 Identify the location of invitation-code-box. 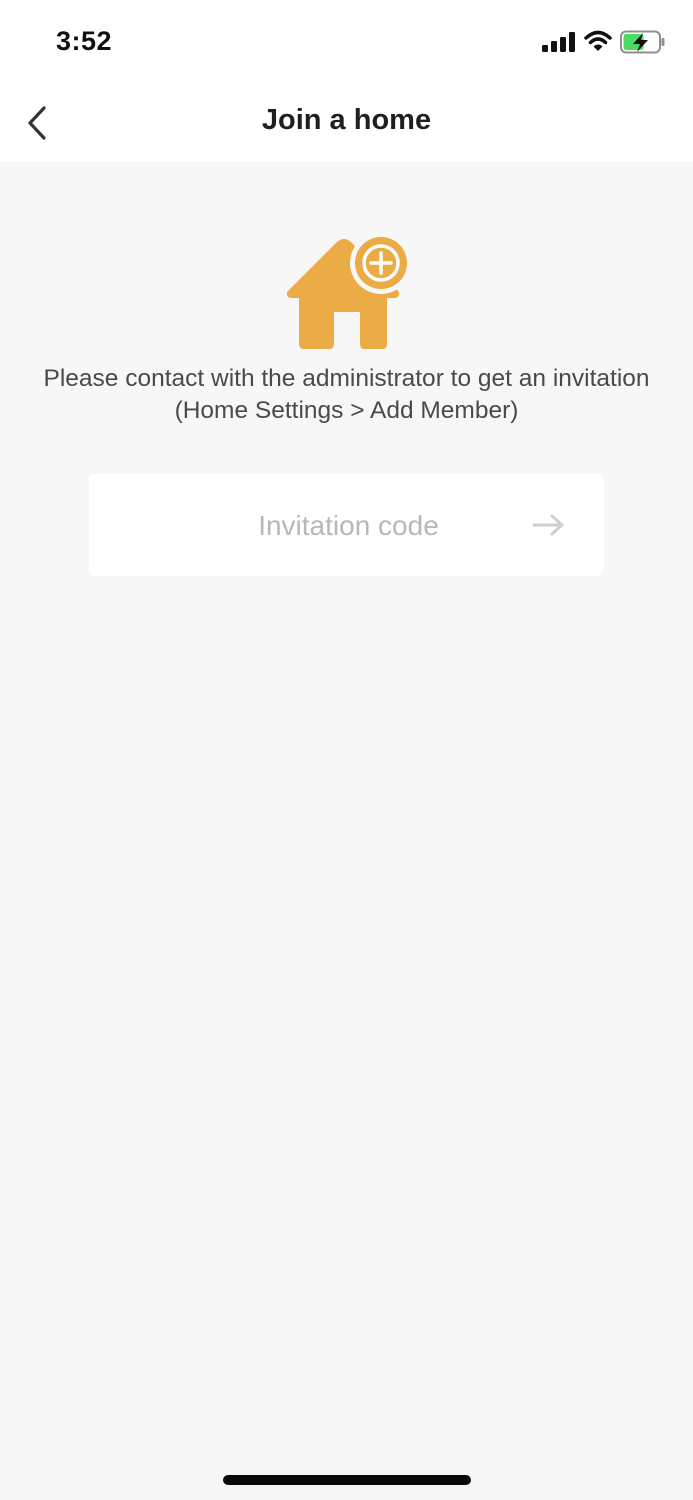
(346, 525).